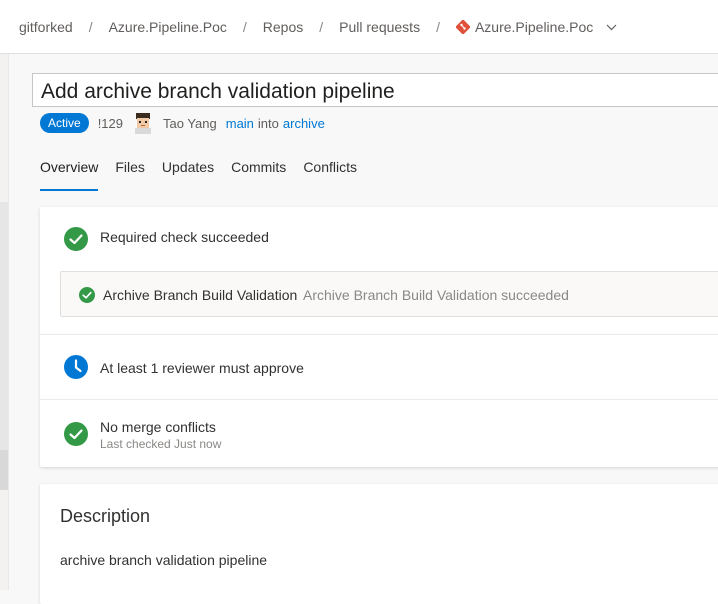 The height and width of the screenshot is (604, 718). What do you see at coordinates (268, 123) in the screenshot?
I see `into-label: into` at bounding box center [268, 123].